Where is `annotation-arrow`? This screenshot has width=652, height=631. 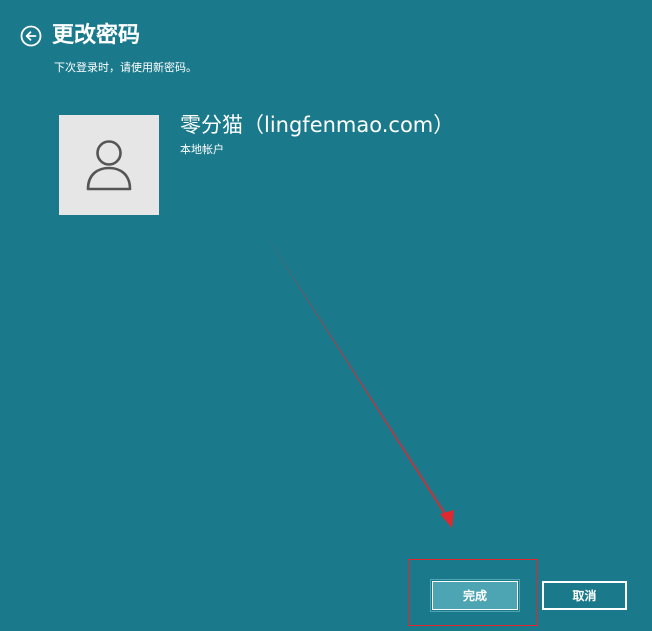
annotation-arrow is located at coordinates (359, 380).